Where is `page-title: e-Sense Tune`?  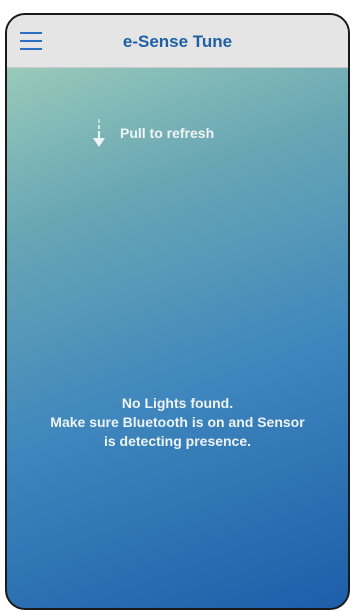 page-title: e-Sense Tune is located at coordinates (177, 41).